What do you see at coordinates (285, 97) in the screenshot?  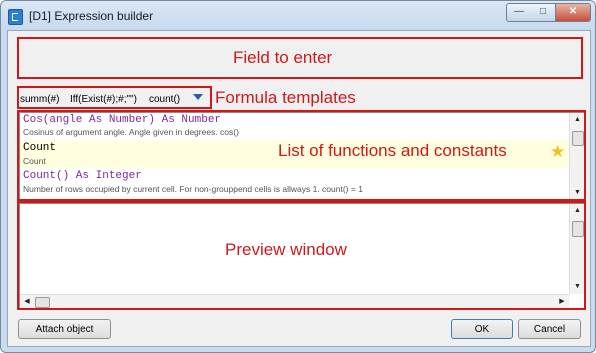 I see `formula-templates-annotation: Formula templates` at bounding box center [285, 97].